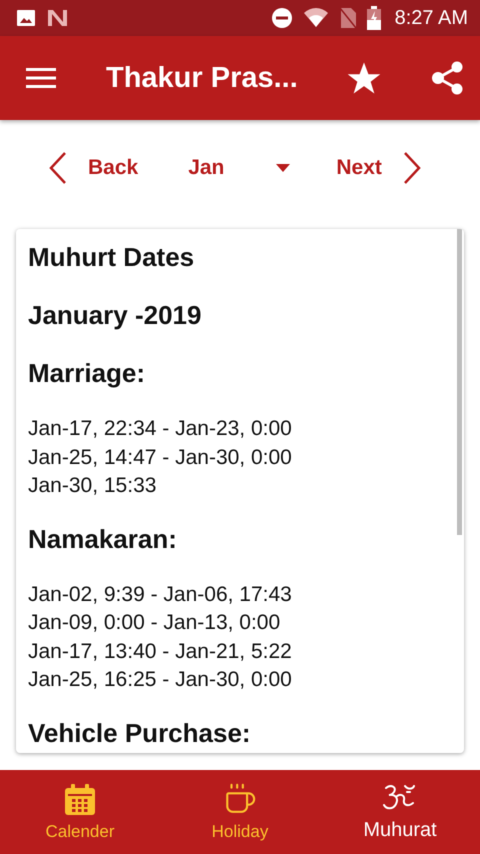 This screenshot has height=854, width=480. What do you see at coordinates (115, 315) in the screenshot?
I see `month-year-heading: January -2019` at bounding box center [115, 315].